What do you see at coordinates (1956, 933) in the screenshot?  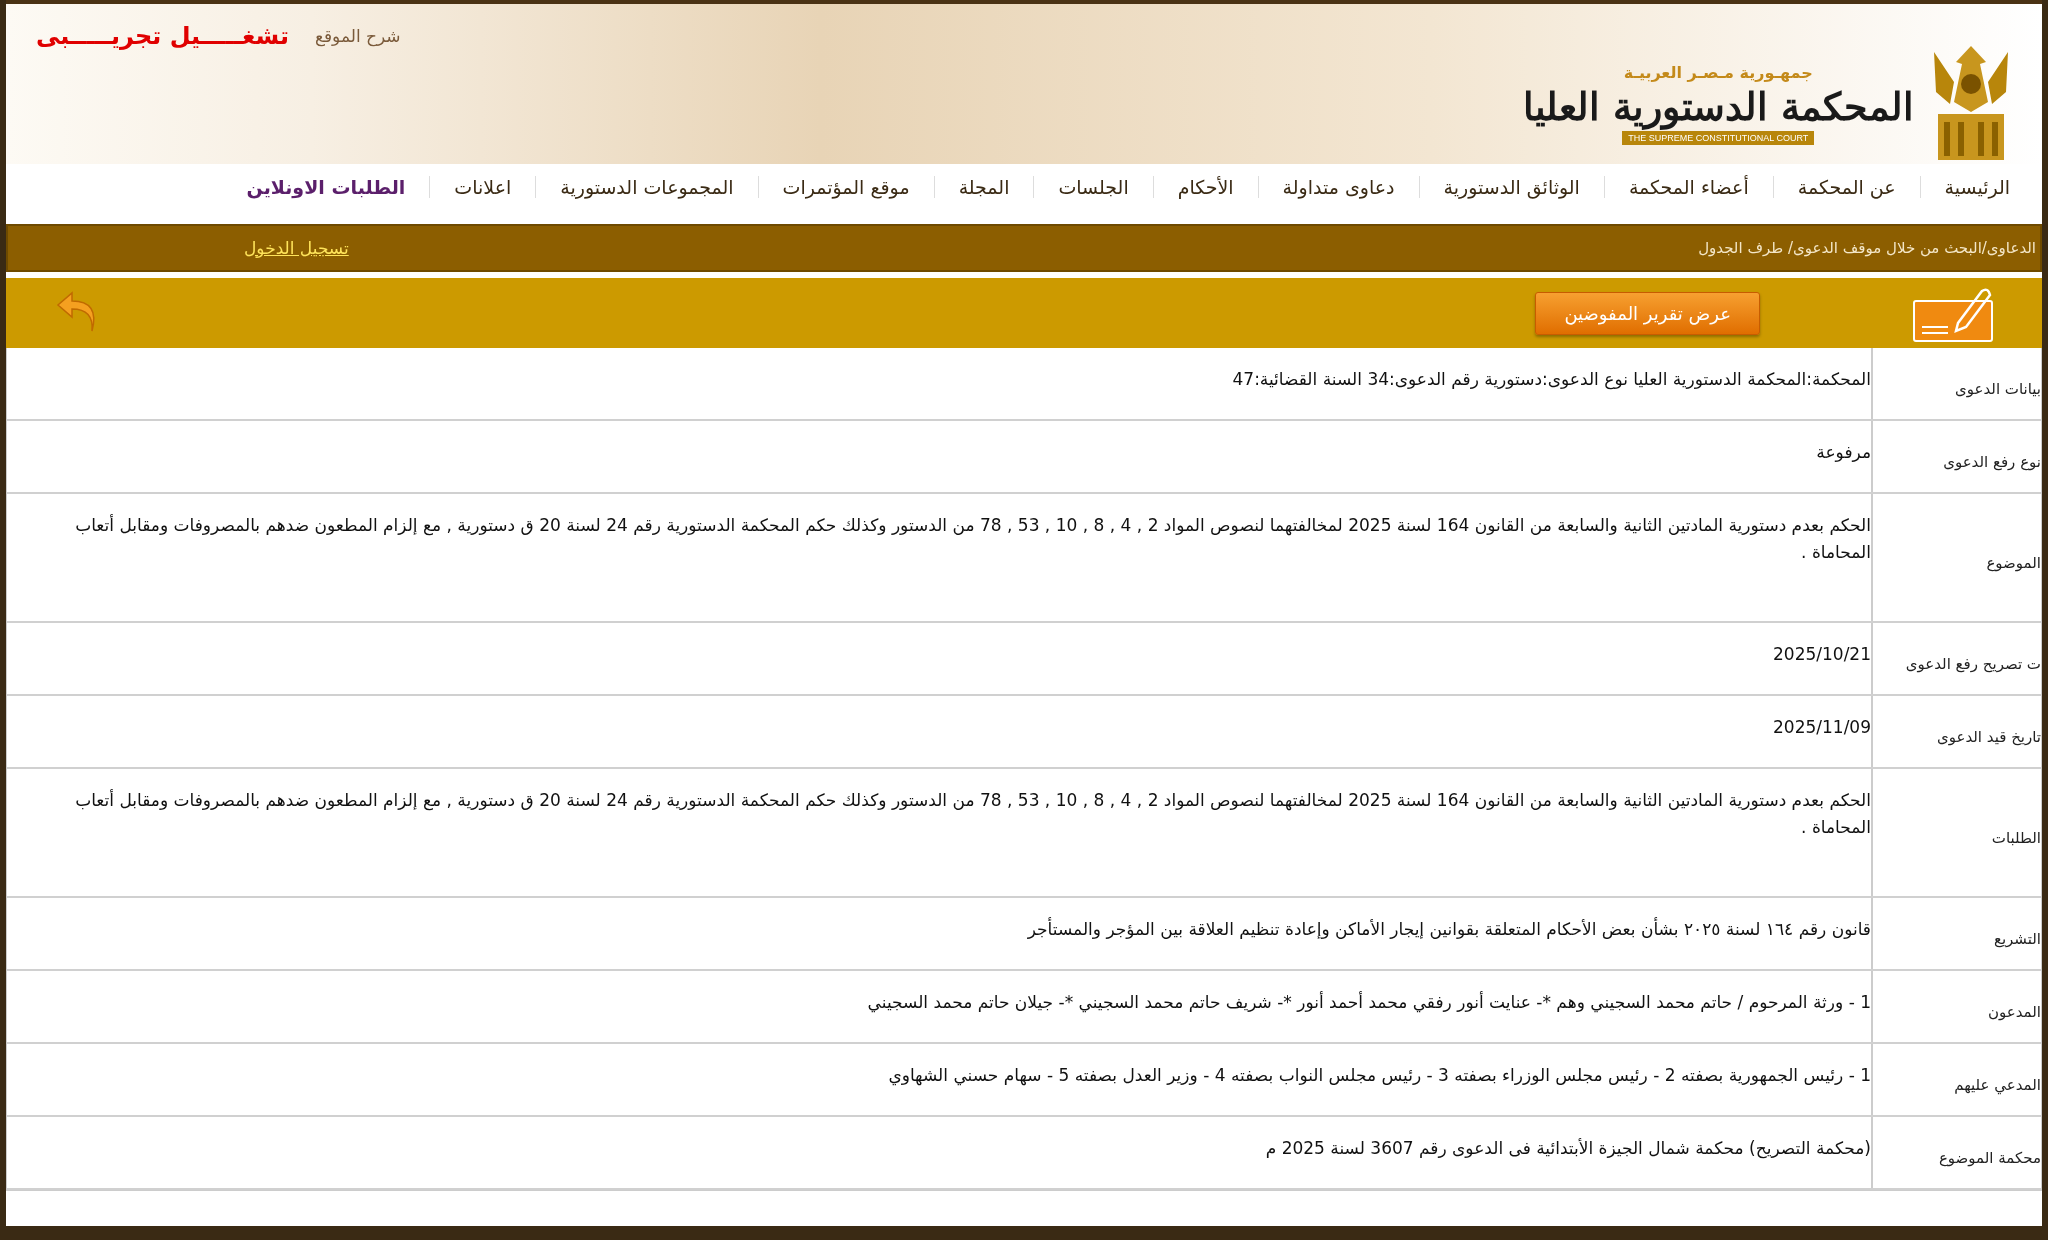 I see `field-label: التشريع` at bounding box center [1956, 933].